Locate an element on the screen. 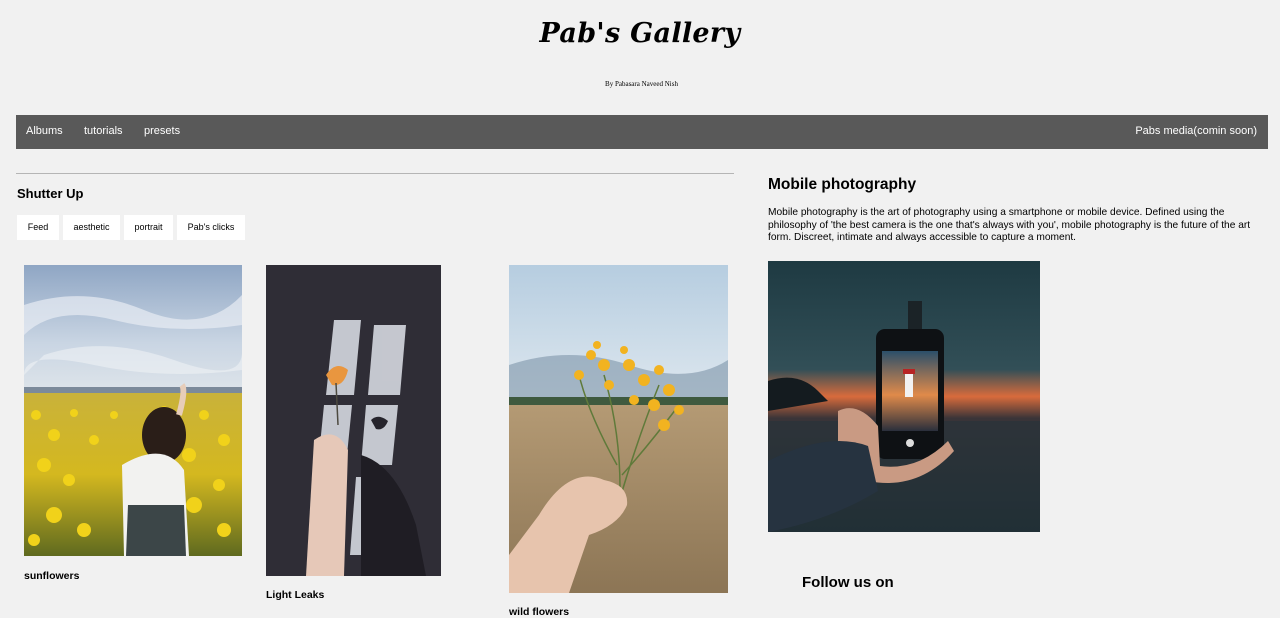 Image resolution: width=1280 pixels, height=618 pixels. site-title: Pab's Gallery is located at coordinates (640, 33).